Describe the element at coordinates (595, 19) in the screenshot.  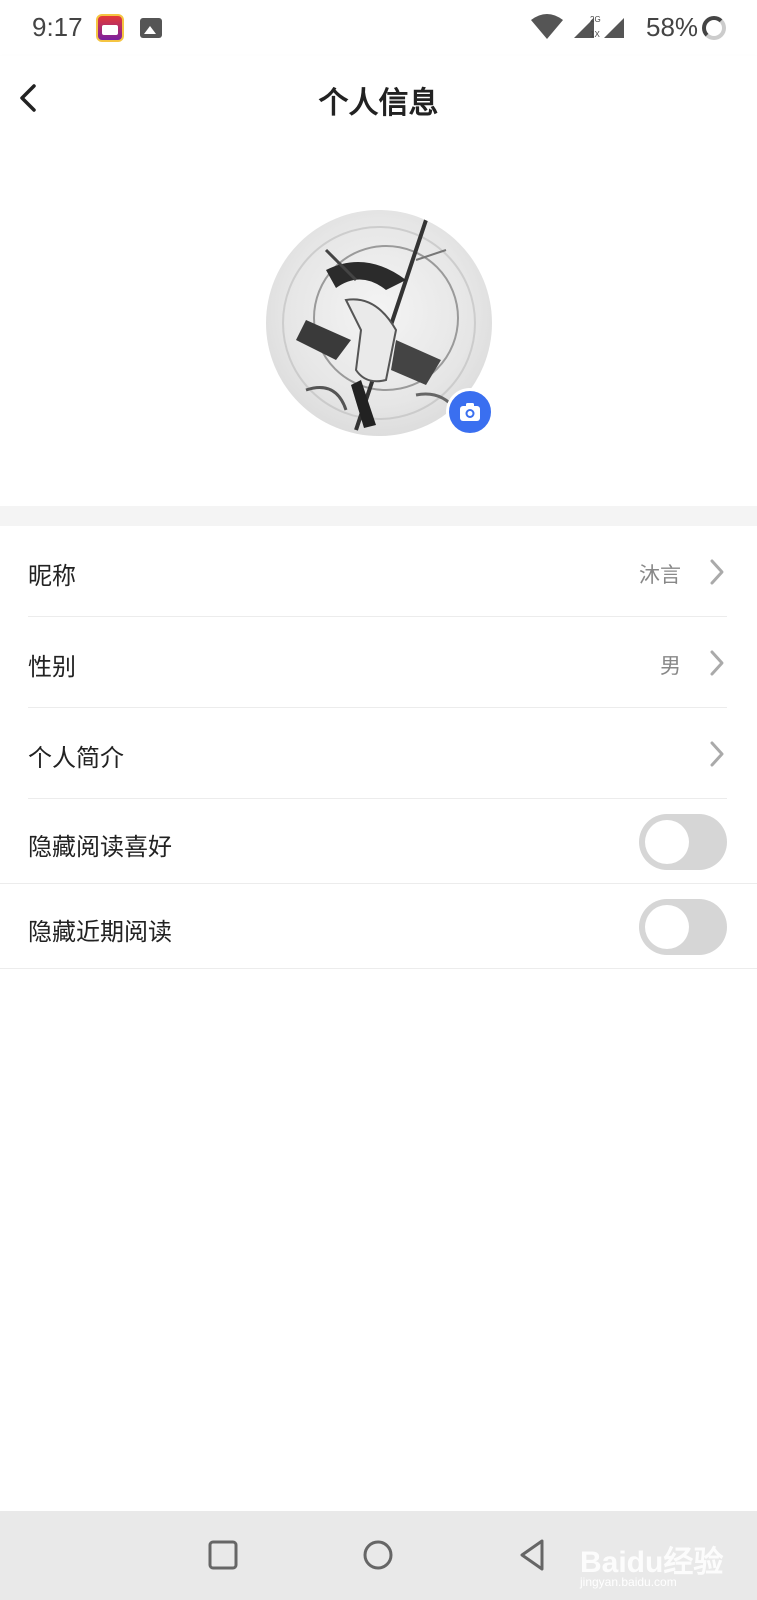
I see `signal-type-label: 2G` at that location.